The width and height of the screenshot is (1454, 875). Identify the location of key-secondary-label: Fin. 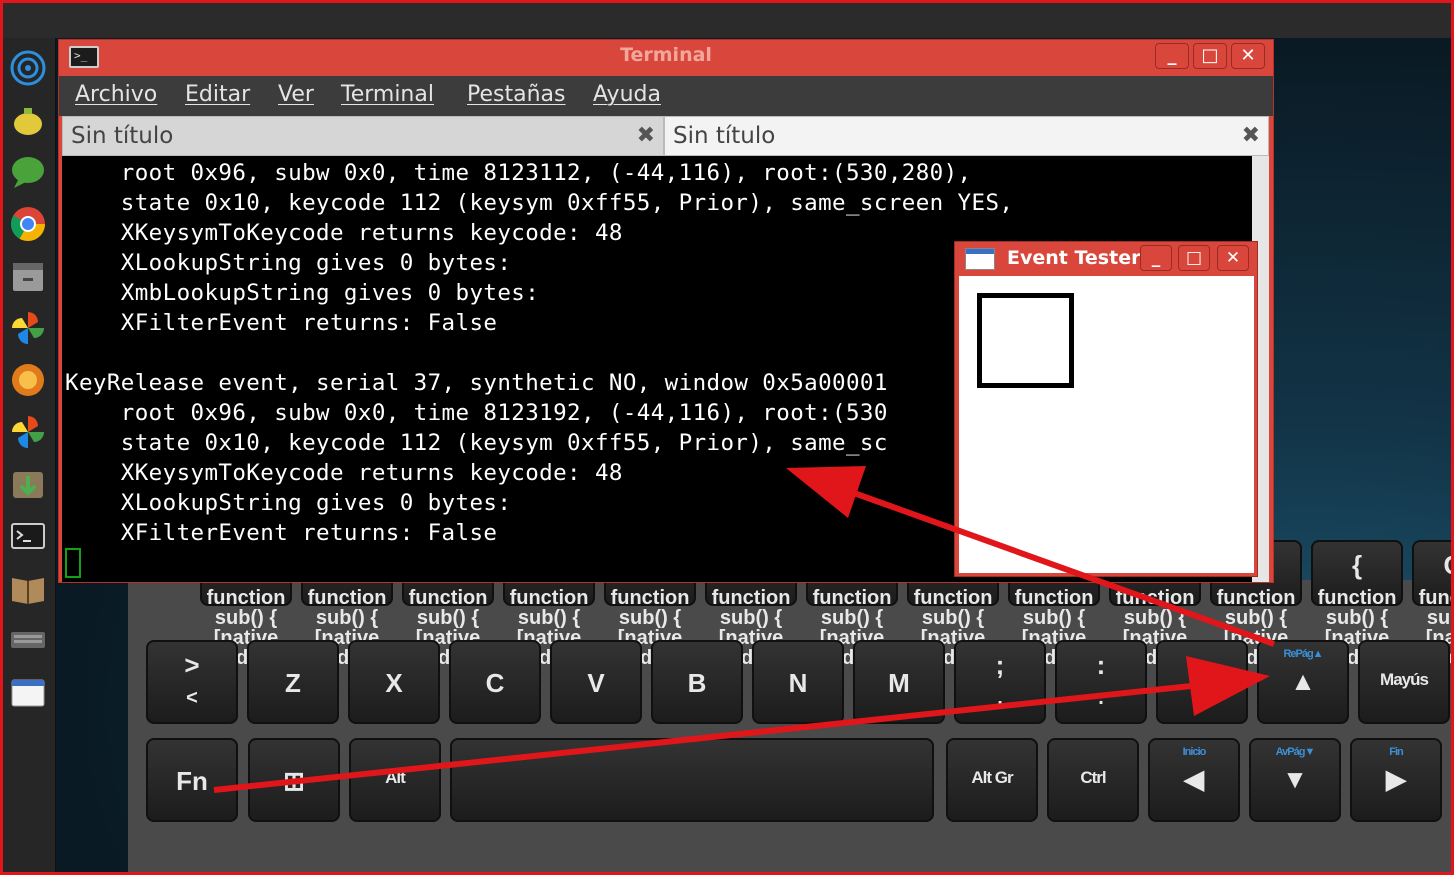
(1396, 752).